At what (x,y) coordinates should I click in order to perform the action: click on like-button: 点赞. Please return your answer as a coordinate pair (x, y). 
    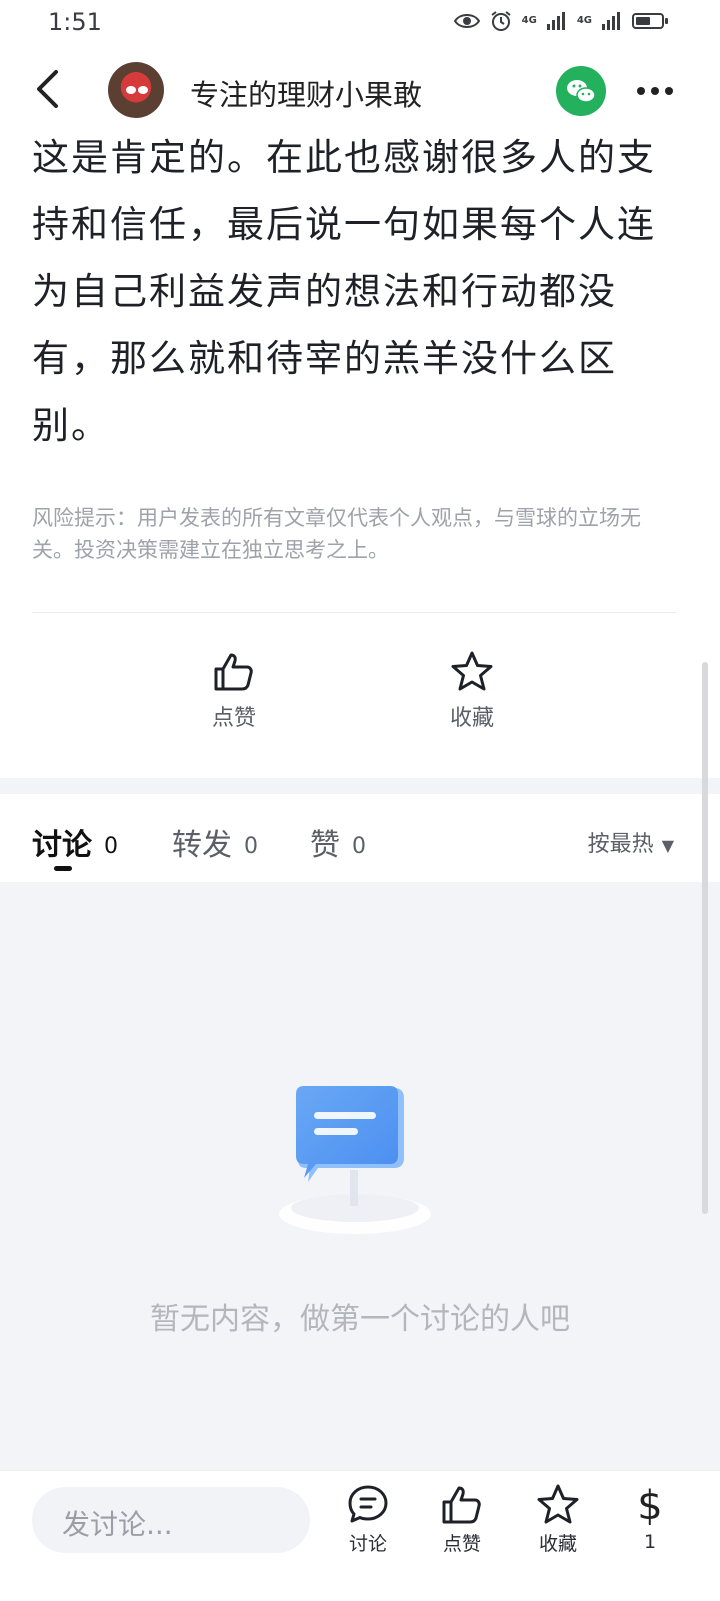
    Looking at the image, I should click on (462, 1519).